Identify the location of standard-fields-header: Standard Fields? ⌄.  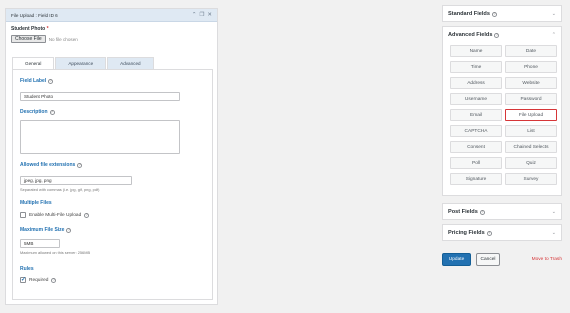
(502, 14).